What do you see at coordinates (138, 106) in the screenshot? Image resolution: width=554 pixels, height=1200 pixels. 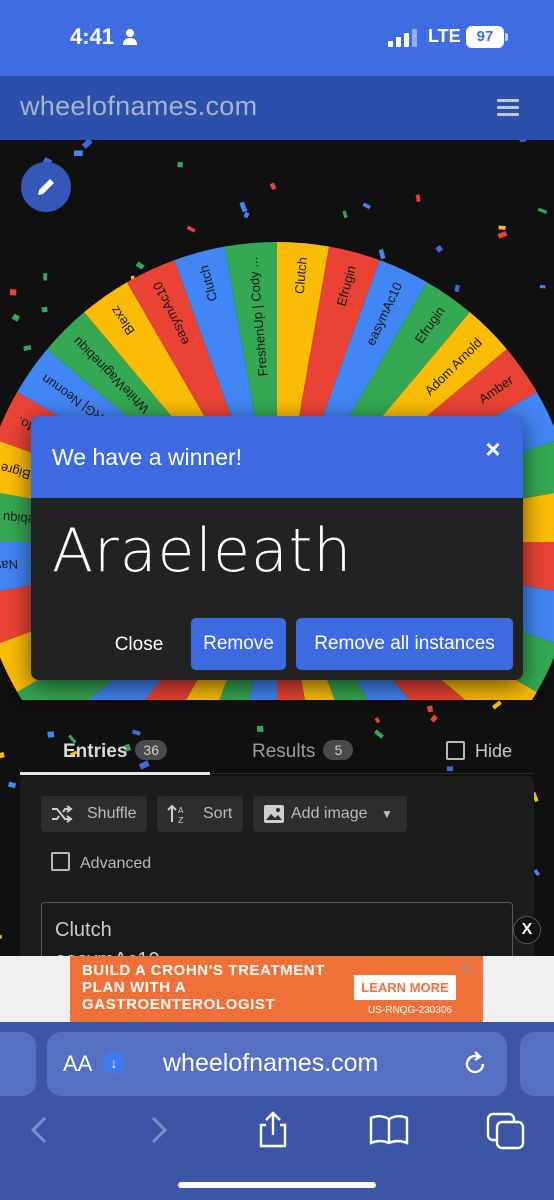 I see `site-title: wheelofnames.com` at bounding box center [138, 106].